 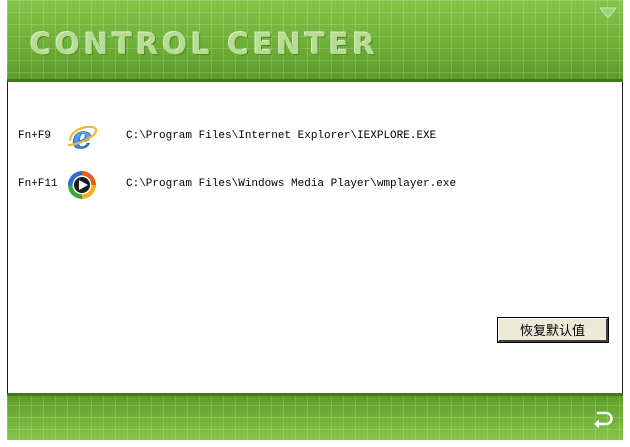 What do you see at coordinates (553, 330) in the screenshot?
I see `restore-defaults-button: 恢复默认值` at bounding box center [553, 330].